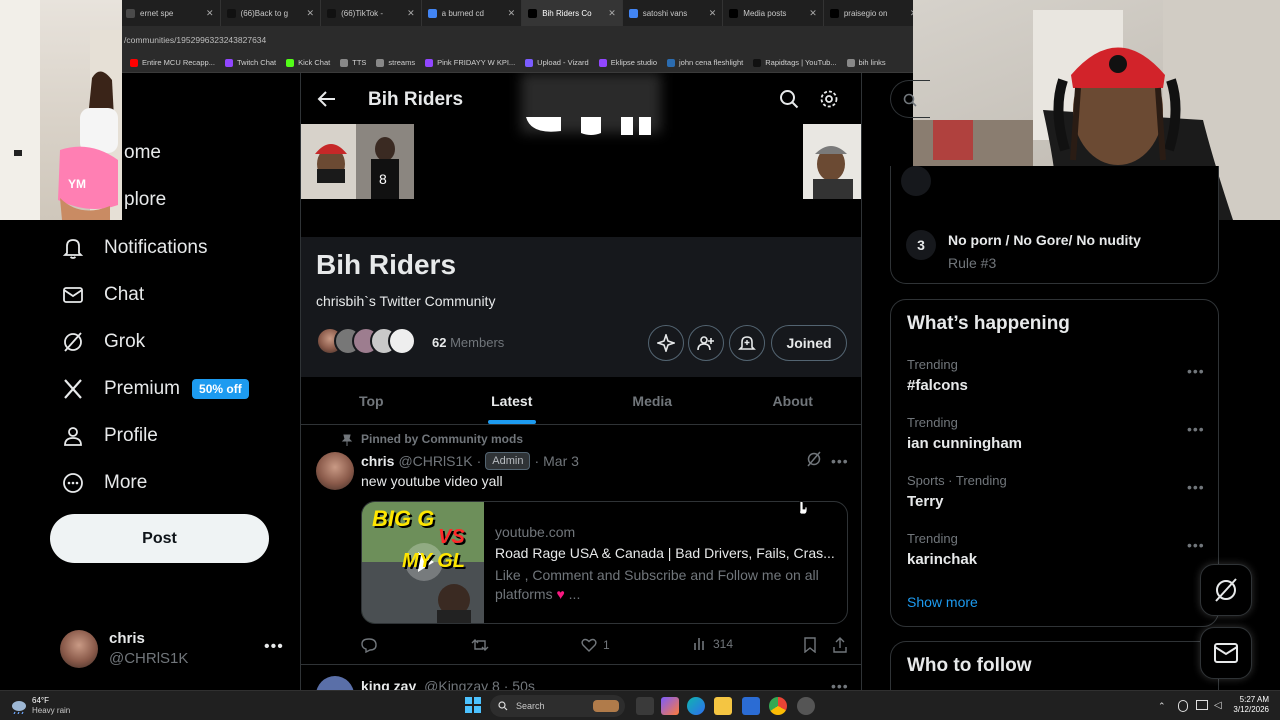  Describe the element at coordinates (154, 389) in the screenshot. I see `nav-premium: Premium 50% off` at that location.